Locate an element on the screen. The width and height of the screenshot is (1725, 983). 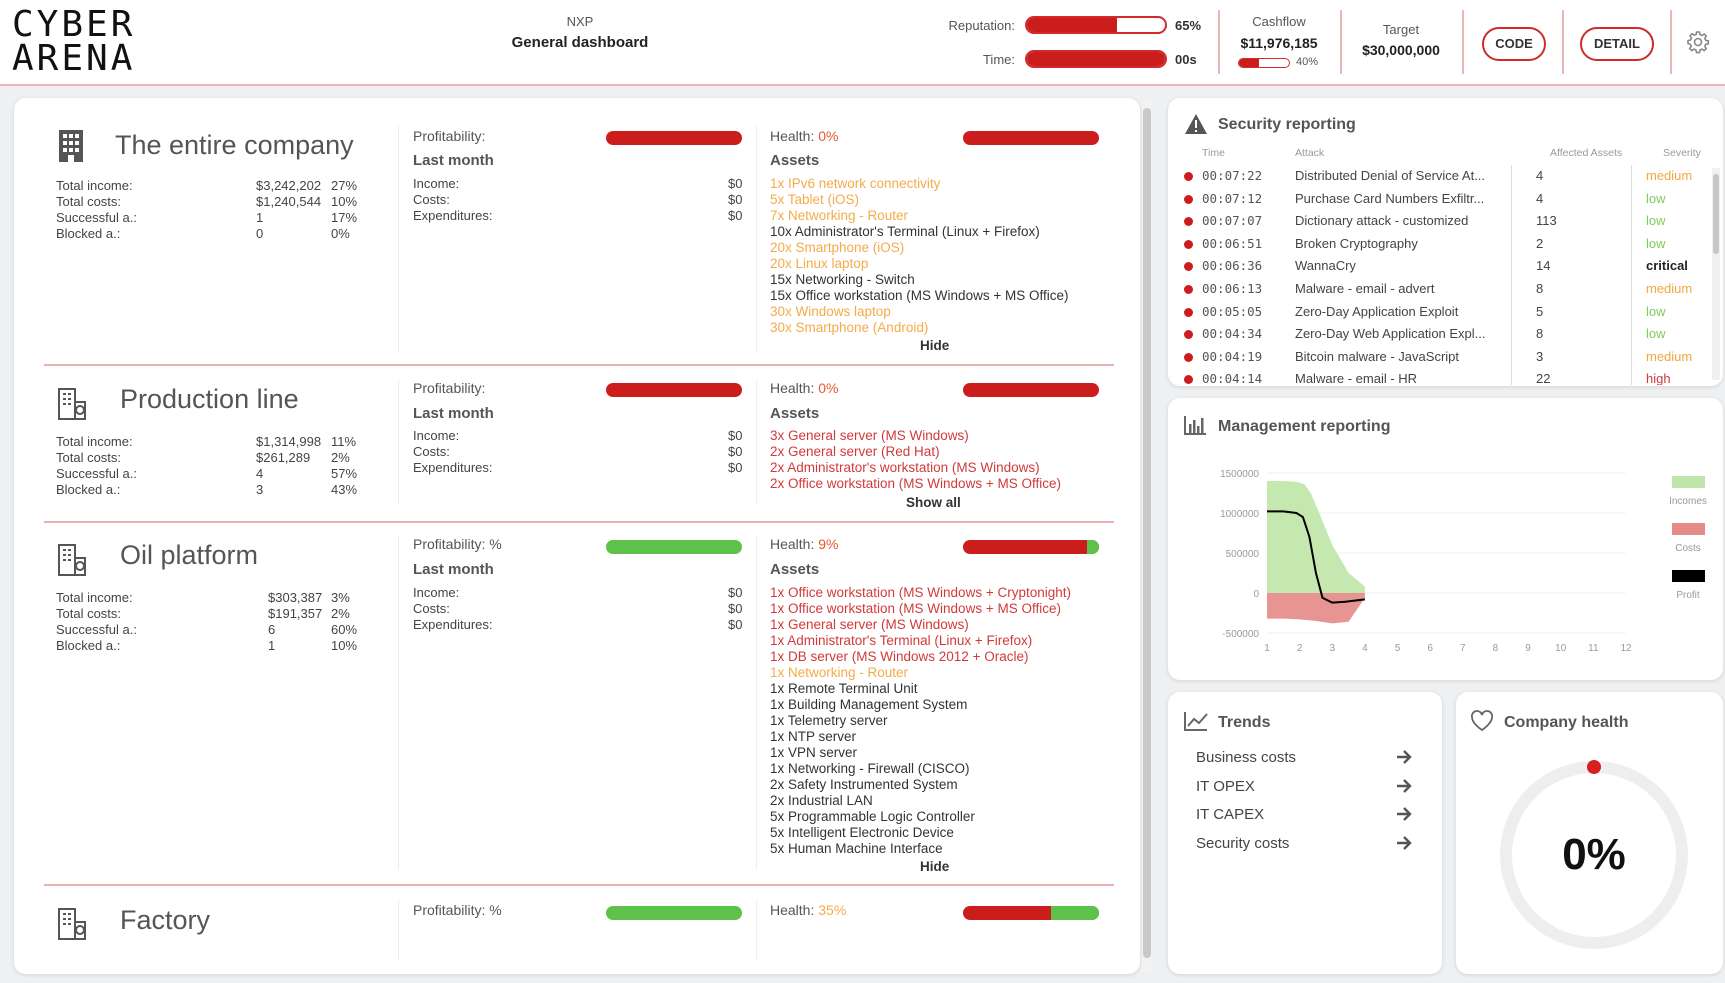
last-month-row: Costs: $0 is located at coordinates (578, 452).